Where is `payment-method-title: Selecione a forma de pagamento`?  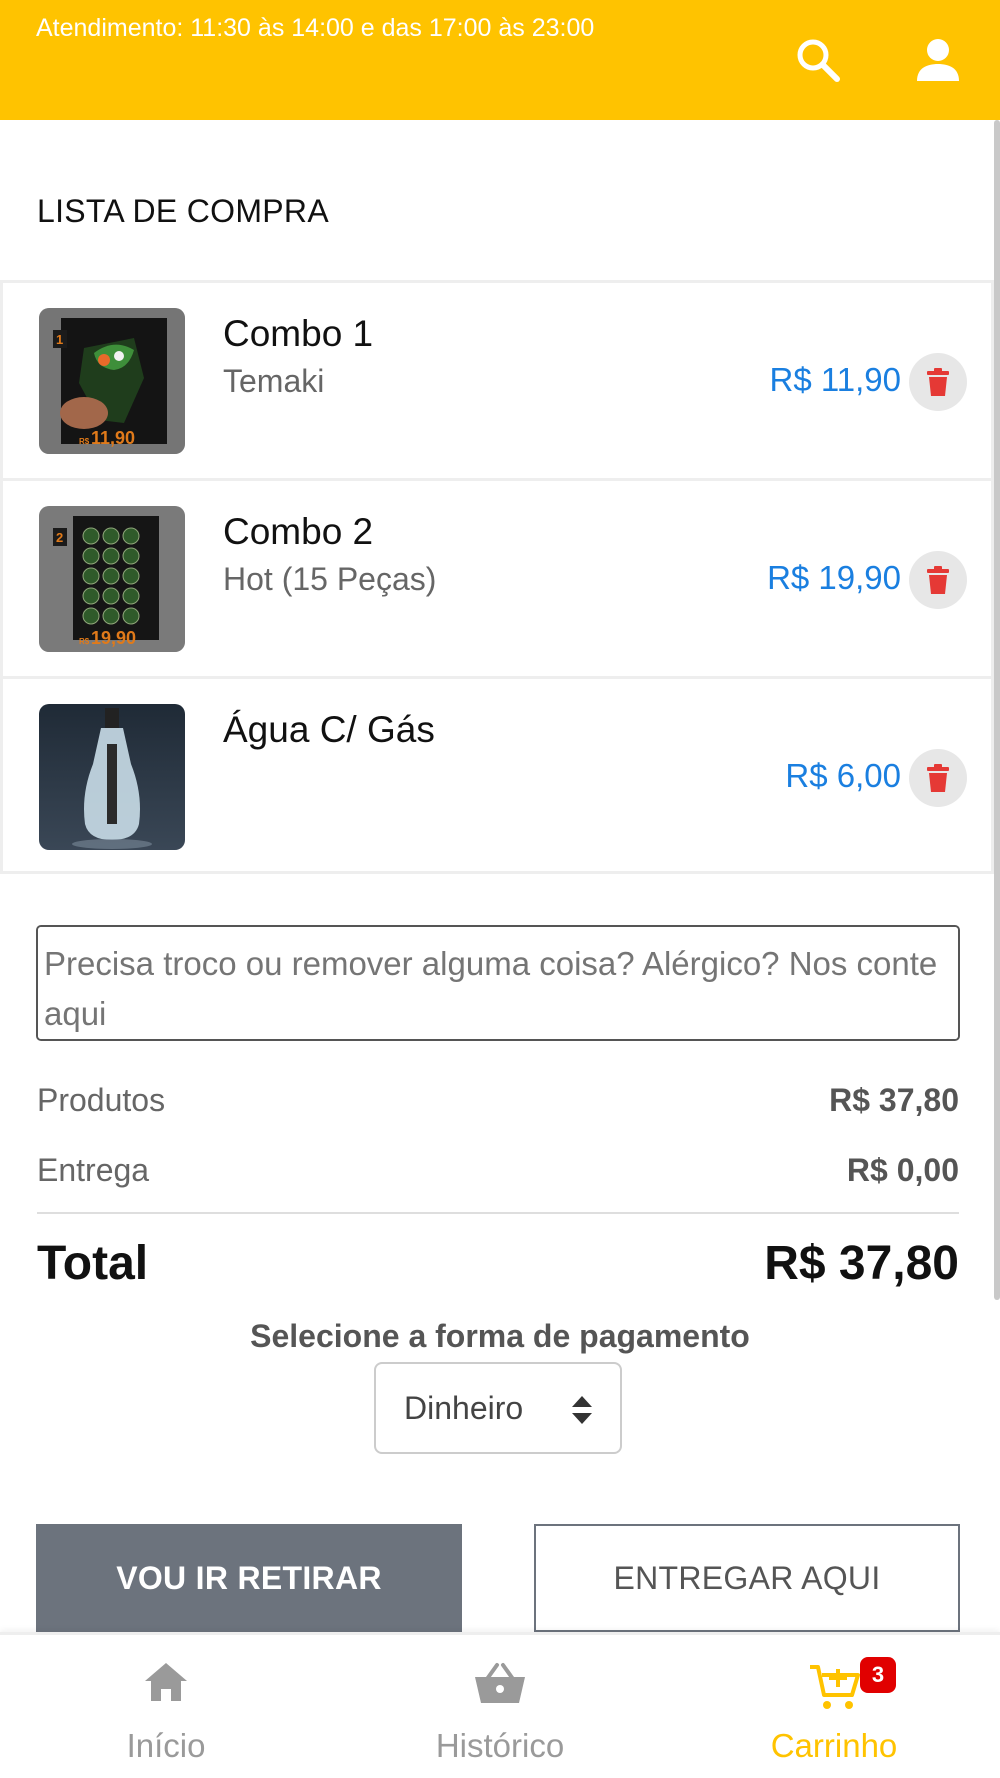
payment-method-title: Selecione a forma de pagamento is located at coordinates (500, 1336).